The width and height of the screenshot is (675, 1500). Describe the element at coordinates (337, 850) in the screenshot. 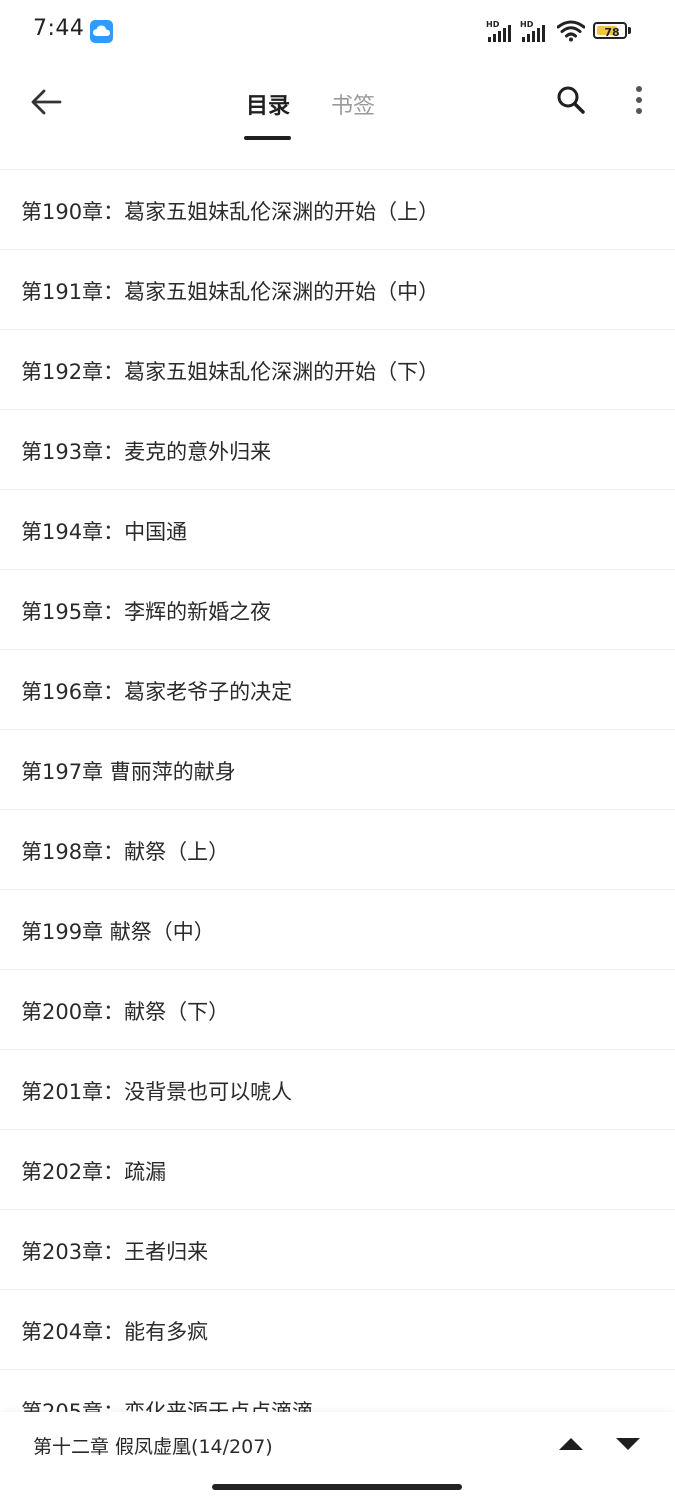

I see `chapter-list-item: 第198章：献祭（上）` at that location.